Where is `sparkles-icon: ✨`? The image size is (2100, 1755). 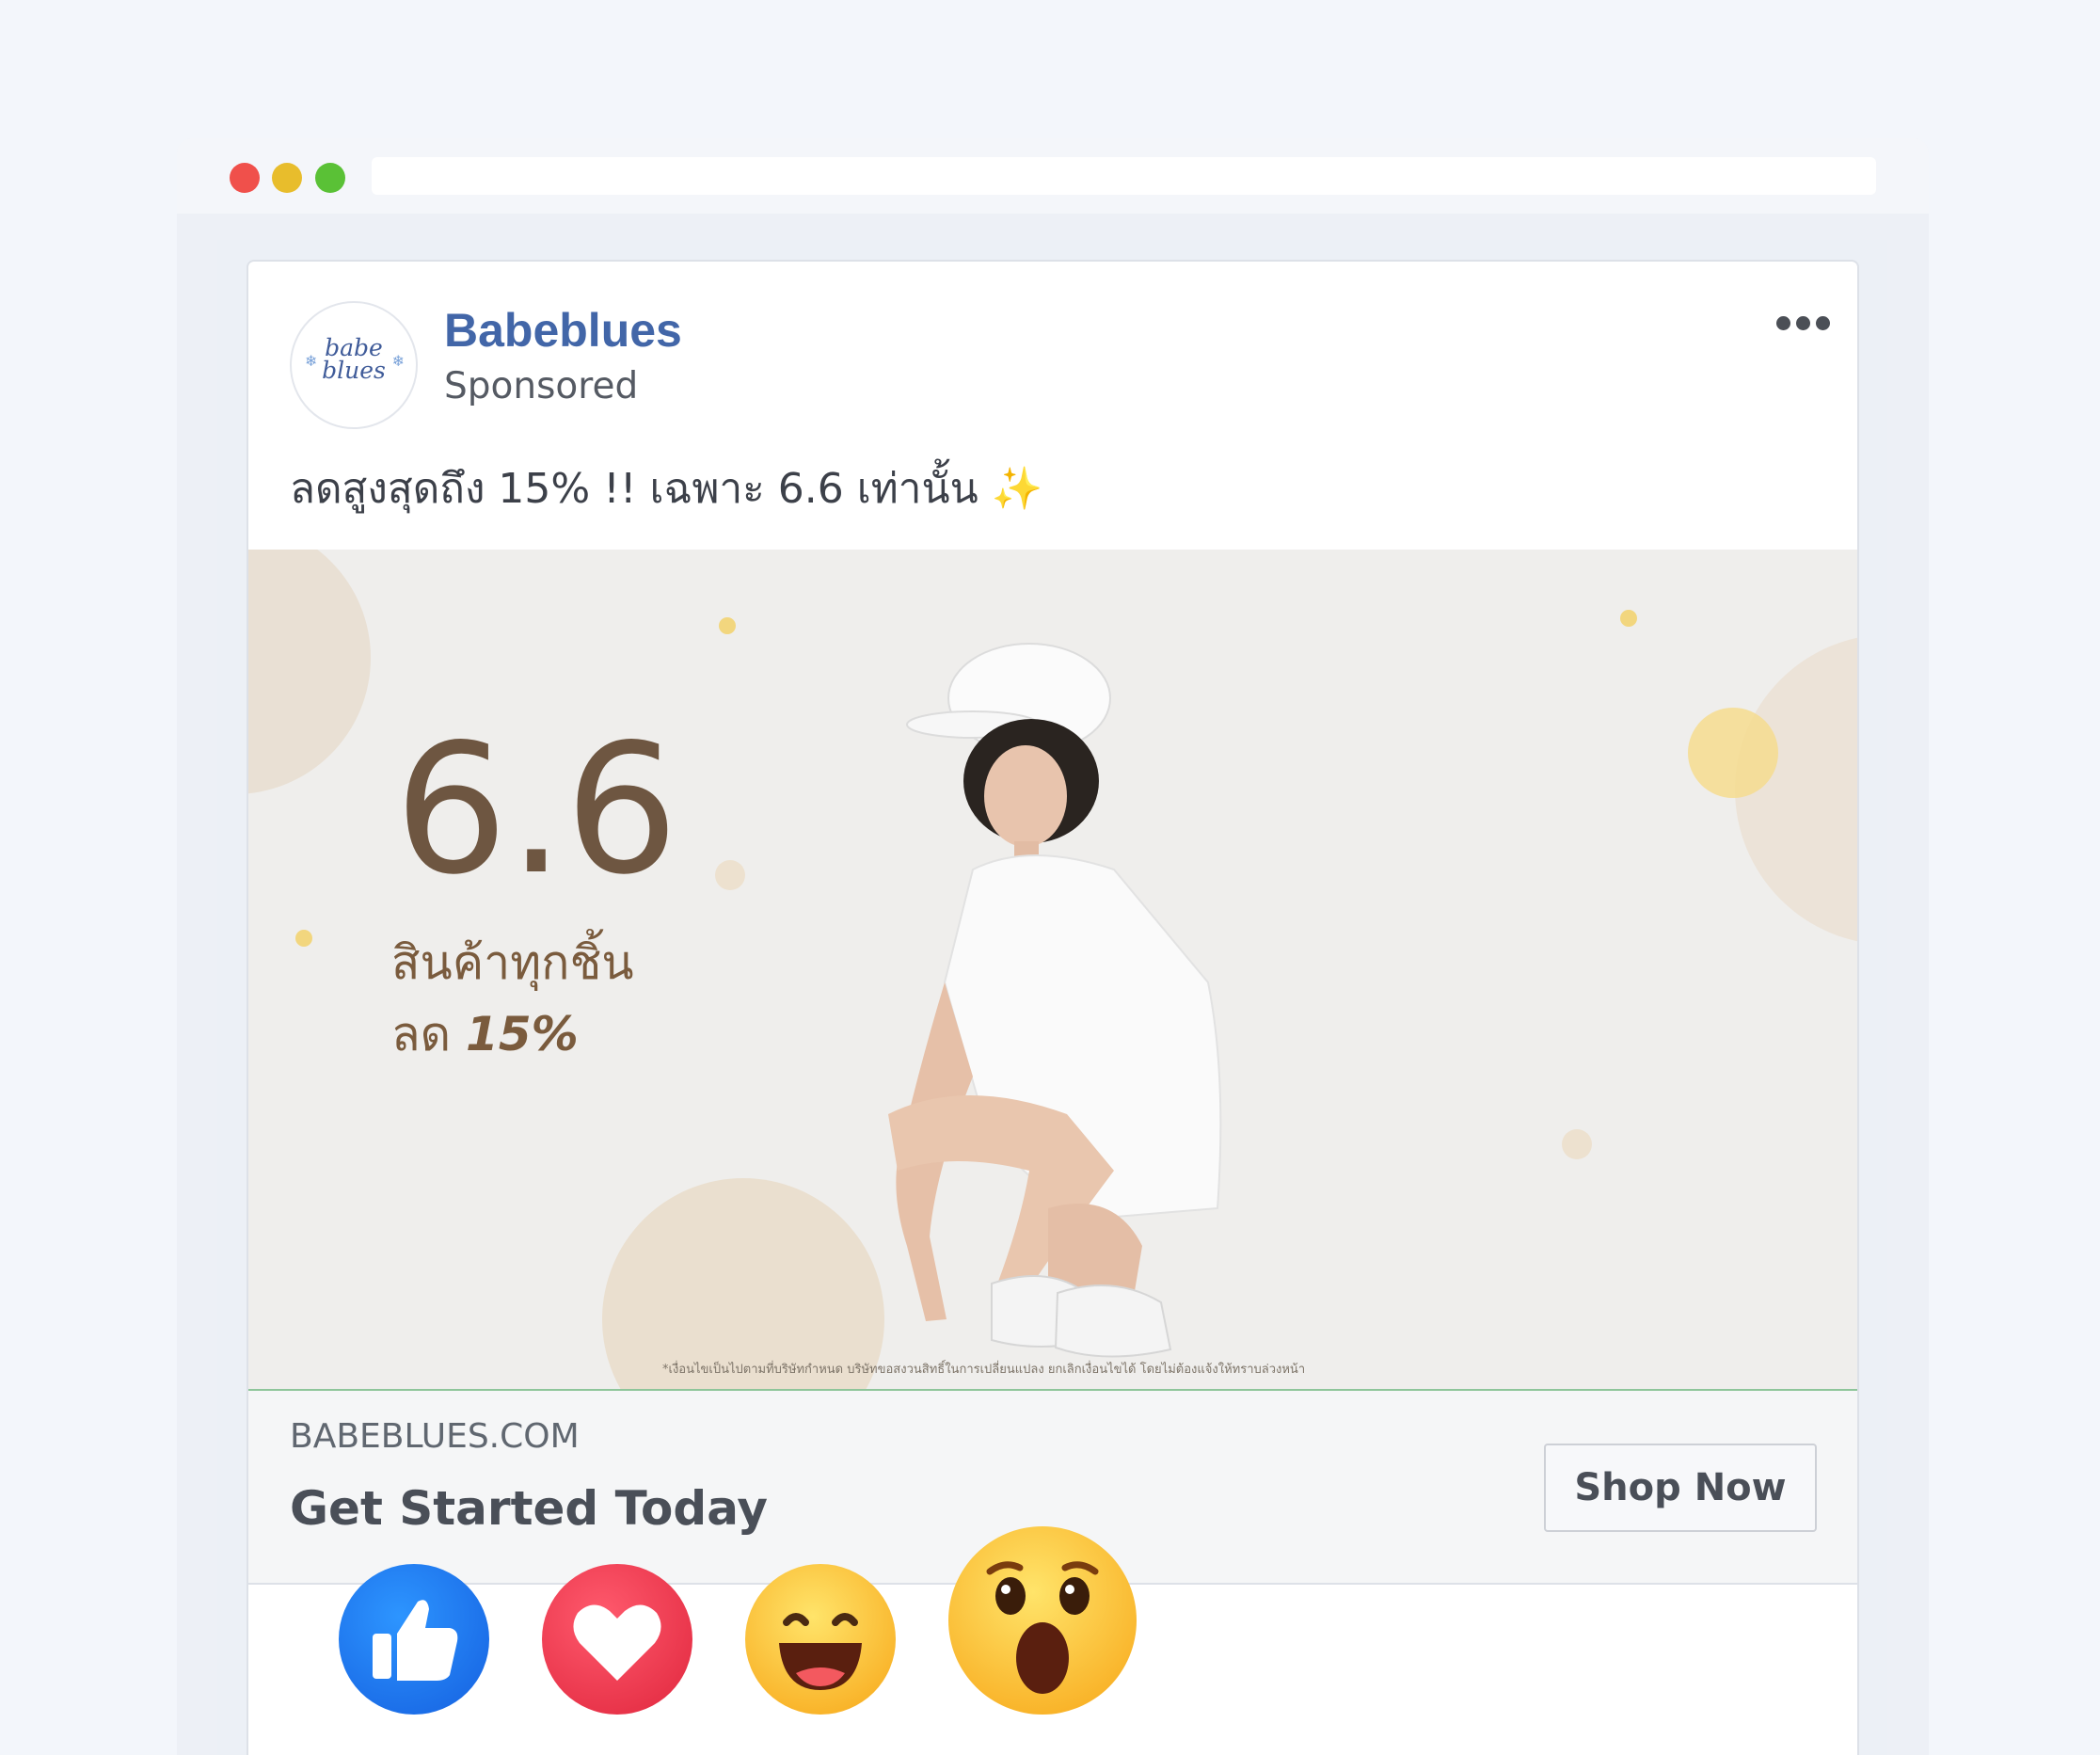
sparkles-icon: ✨ is located at coordinates (1017, 489).